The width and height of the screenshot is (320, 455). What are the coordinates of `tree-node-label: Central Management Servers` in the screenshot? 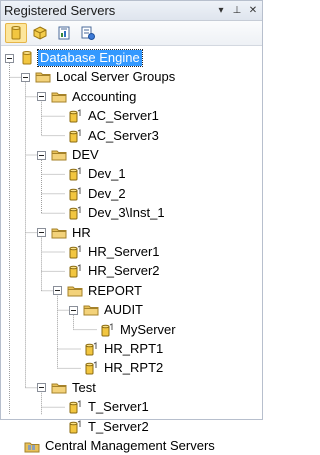 It's located at (130, 446).